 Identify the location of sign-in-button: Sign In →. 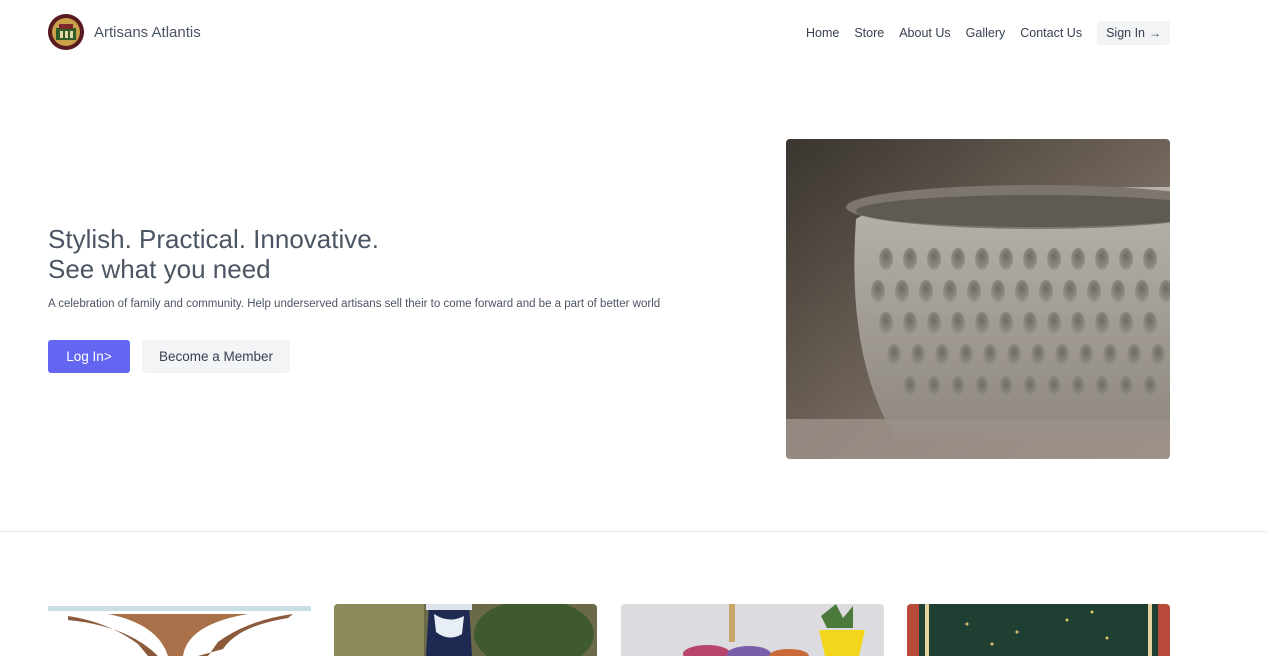
(1133, 33).